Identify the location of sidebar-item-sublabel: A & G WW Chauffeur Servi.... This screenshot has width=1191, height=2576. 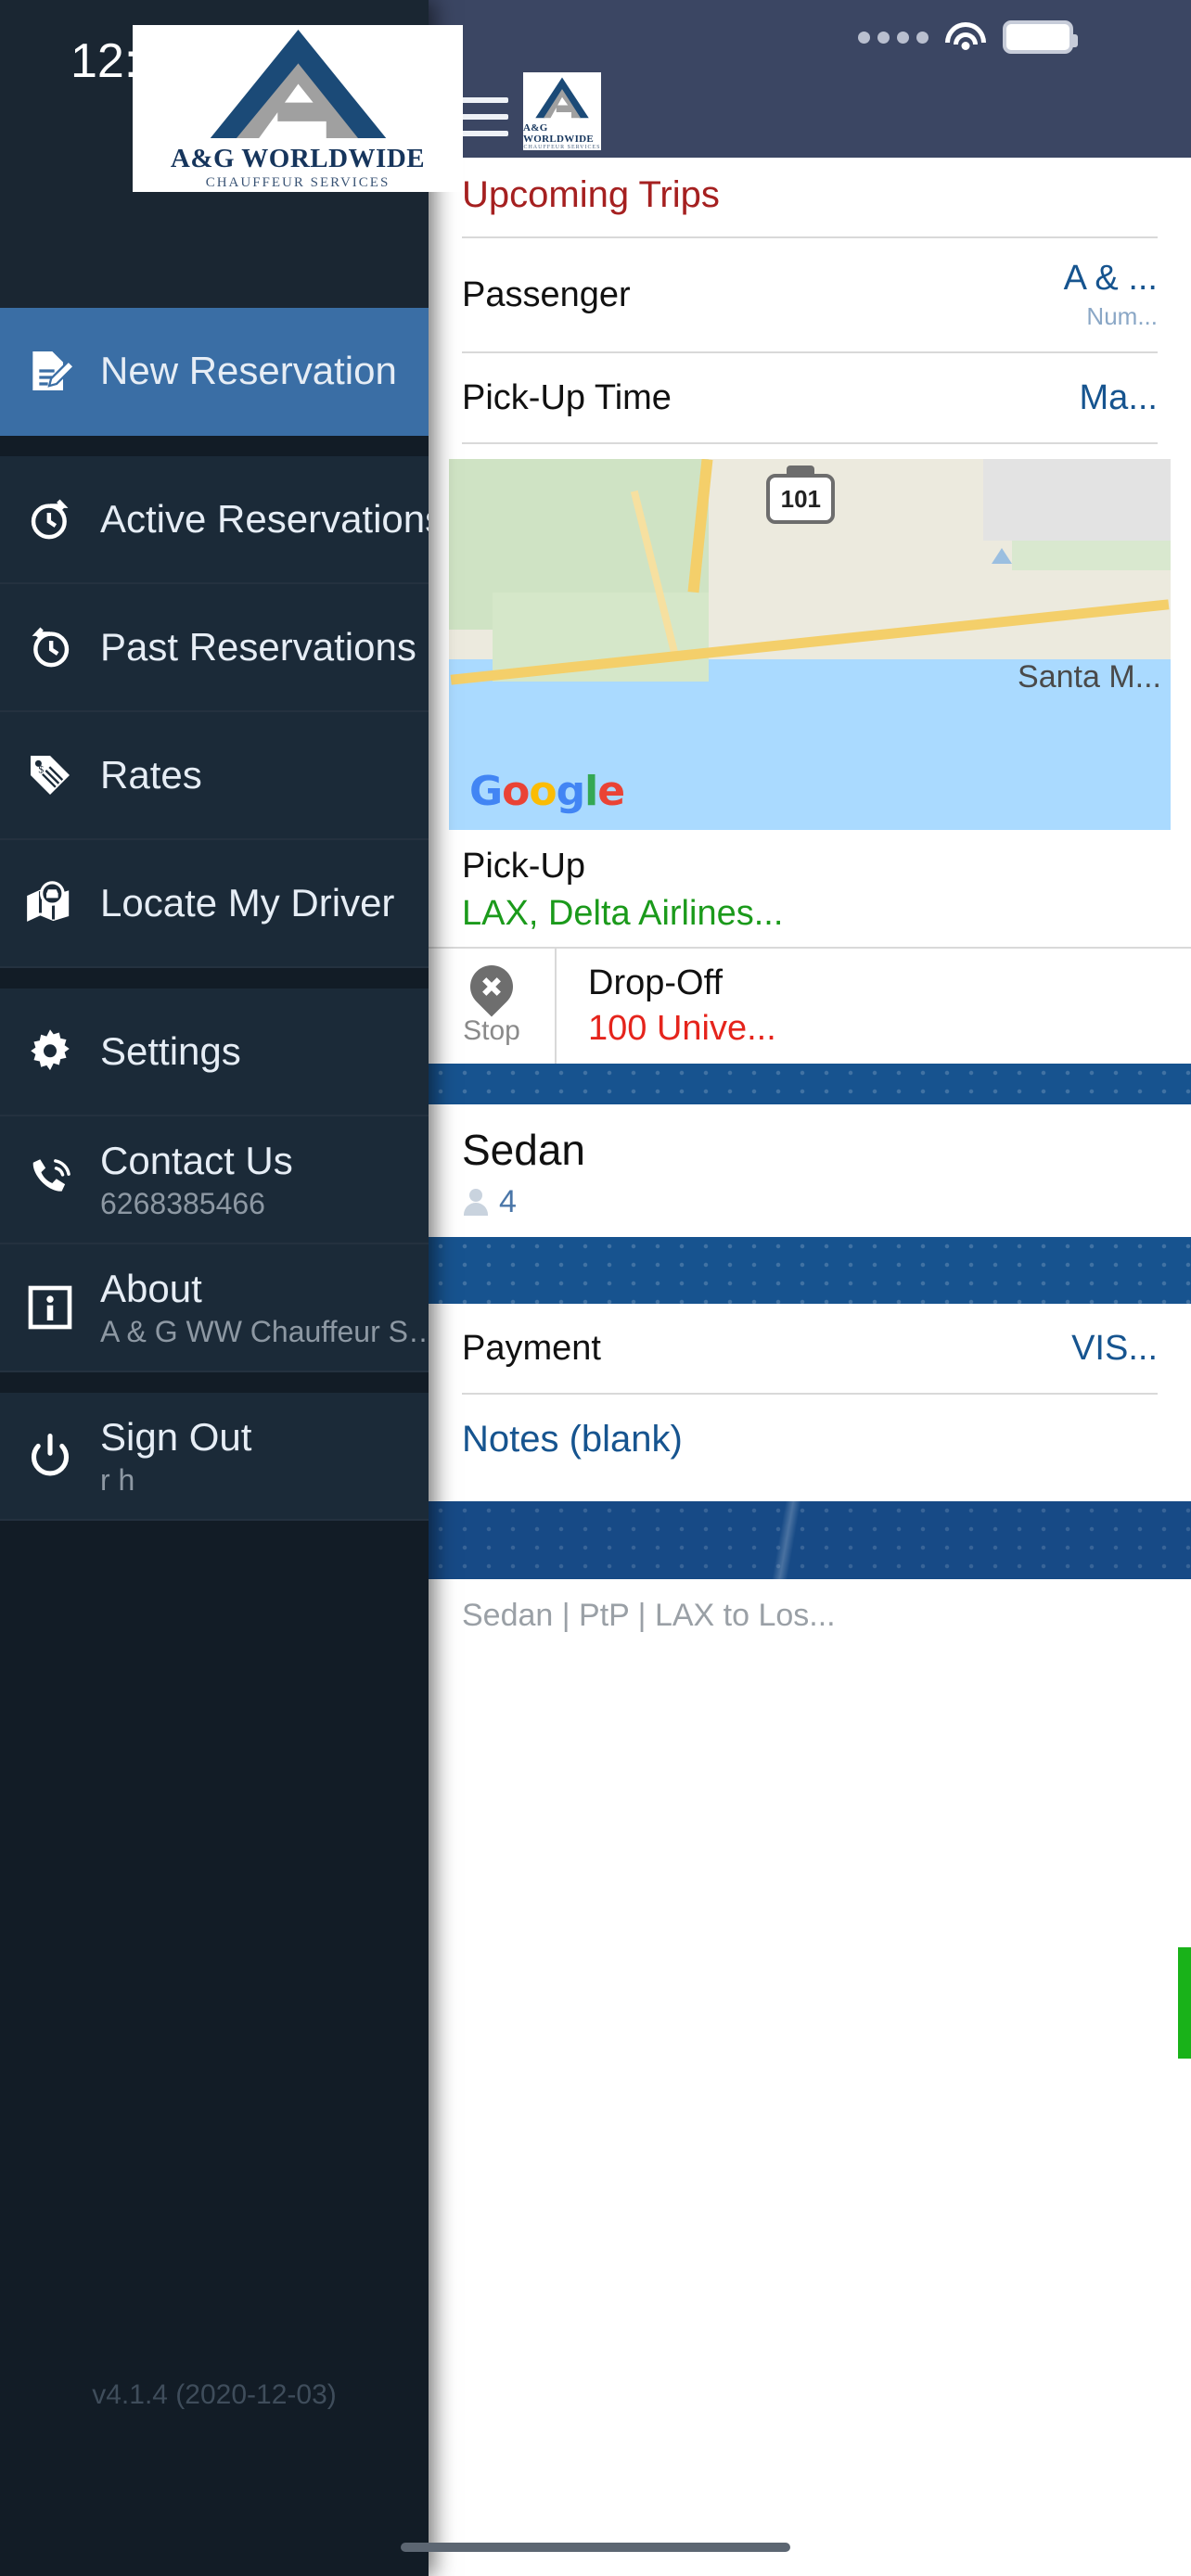
(264, 1331).